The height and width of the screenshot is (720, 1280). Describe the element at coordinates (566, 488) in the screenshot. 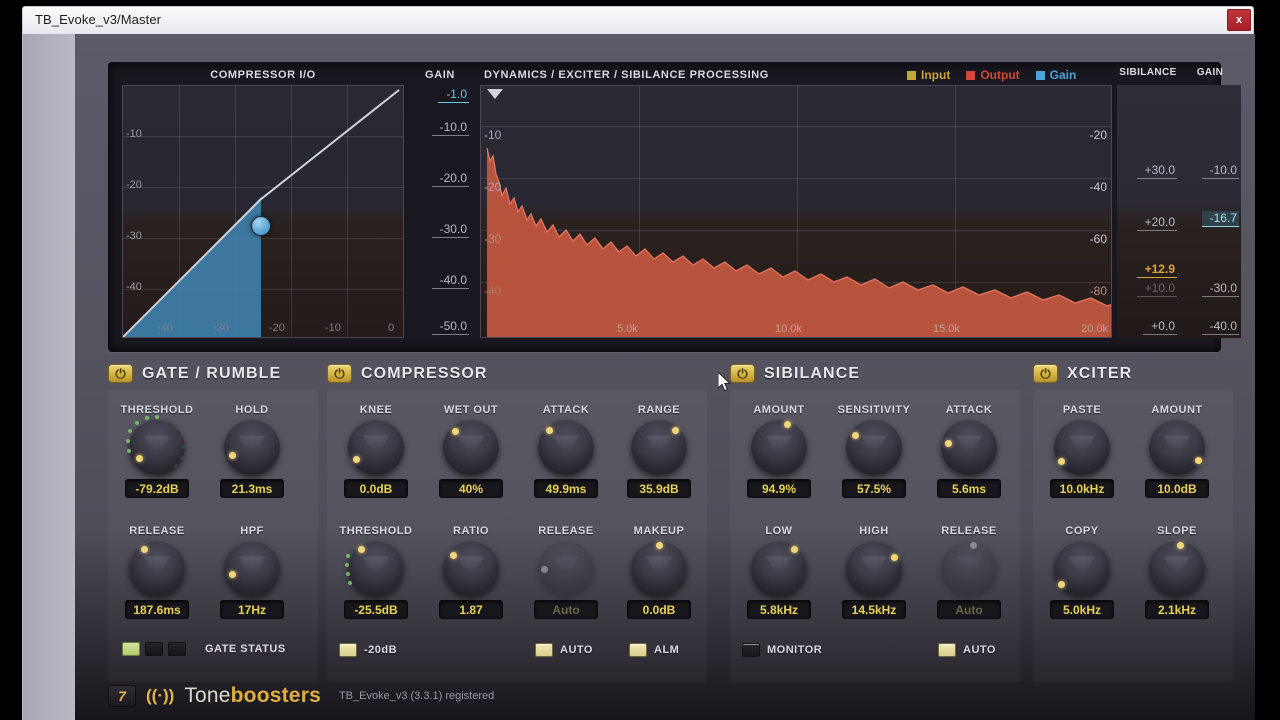

I see `value-comp-attack: 49.9ms` at that location.